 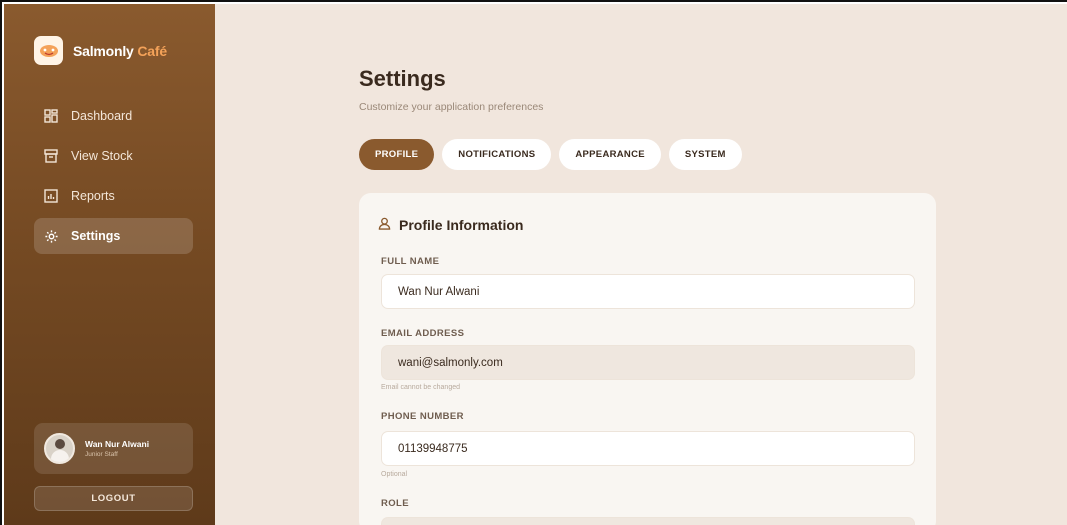 What do you see at coordinates (117, 444) in the screenshot?
I see `user-name: Wan Nur Alwani` at bounding box center [117, 444].